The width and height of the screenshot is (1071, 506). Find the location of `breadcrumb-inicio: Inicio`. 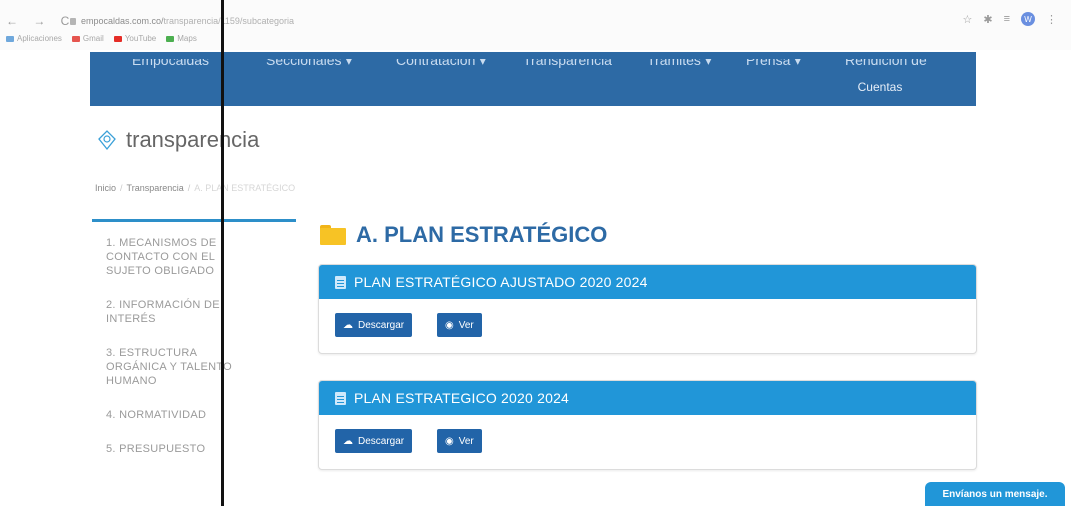

breadcrumb-inicio: Inicio is located at coordinates (105, 188).